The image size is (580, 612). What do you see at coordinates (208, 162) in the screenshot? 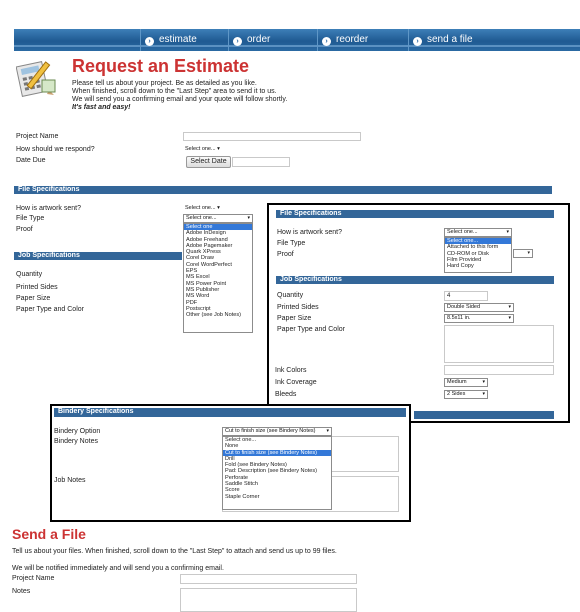
I see `select-date-button: Select Date` at bounding box center [208, 162].